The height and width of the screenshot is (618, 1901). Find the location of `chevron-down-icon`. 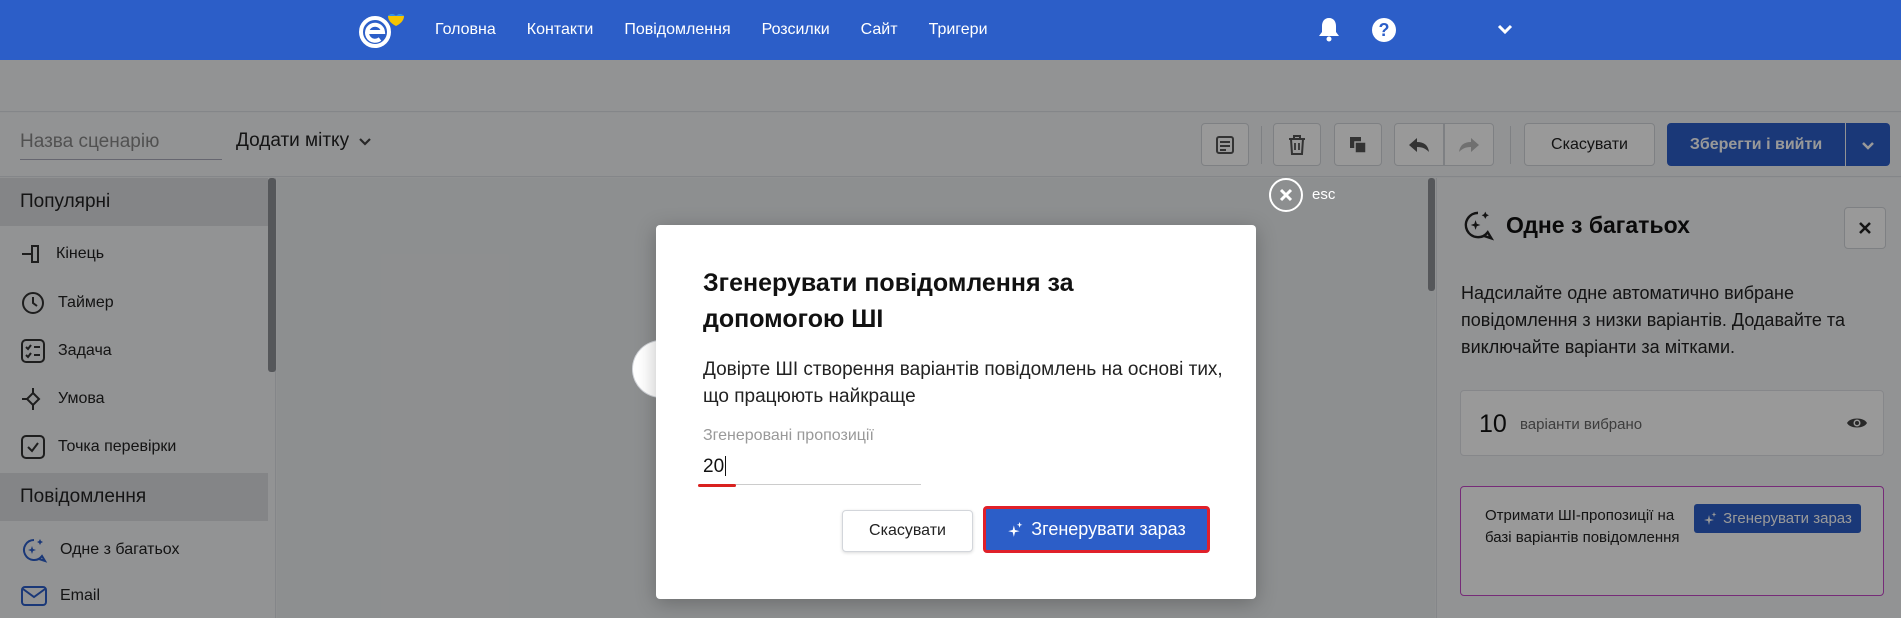

chevron-down-icon is located at coordinates (1505, 31).